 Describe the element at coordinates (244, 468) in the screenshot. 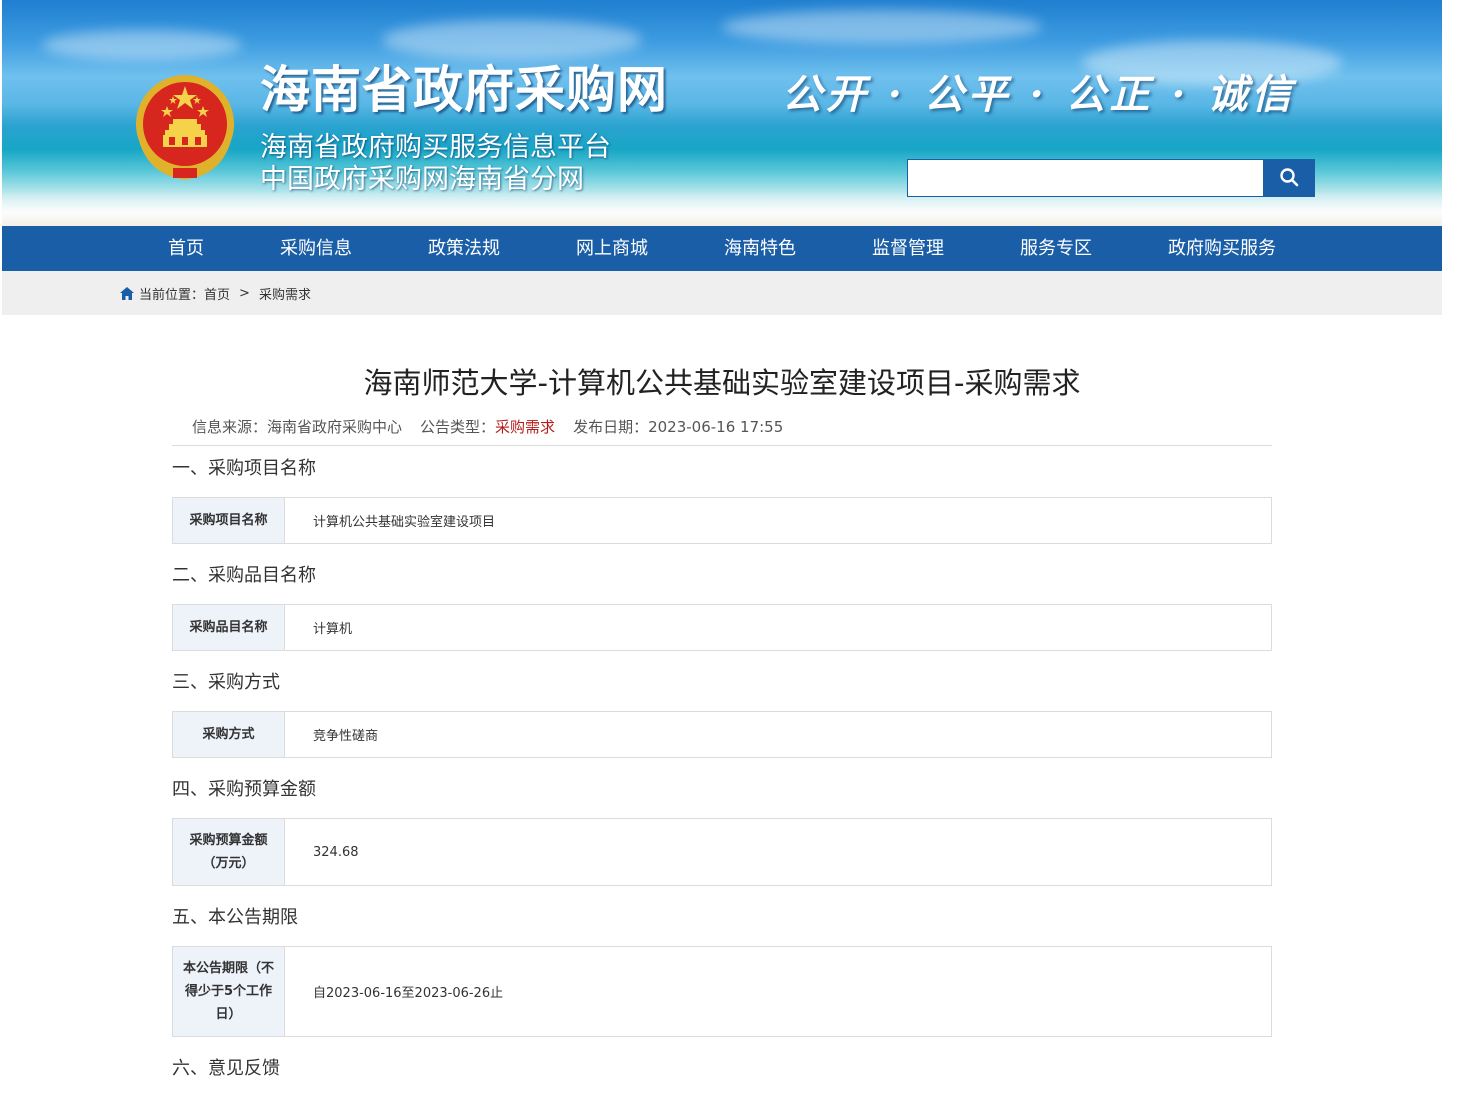

I see `section-heading-project-name: 一、采购项目名称` at that location.